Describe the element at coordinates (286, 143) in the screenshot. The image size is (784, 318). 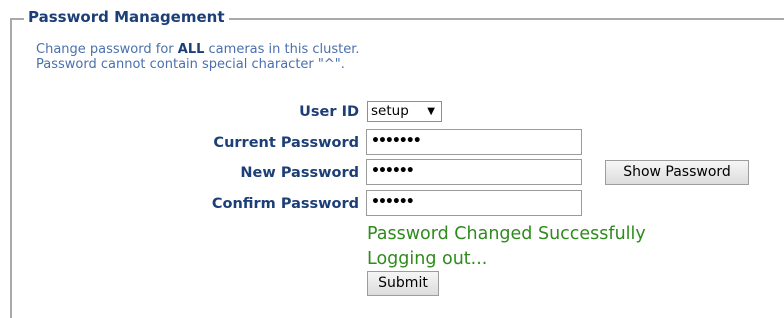
I see `current-password-label: Current Password` at that location.